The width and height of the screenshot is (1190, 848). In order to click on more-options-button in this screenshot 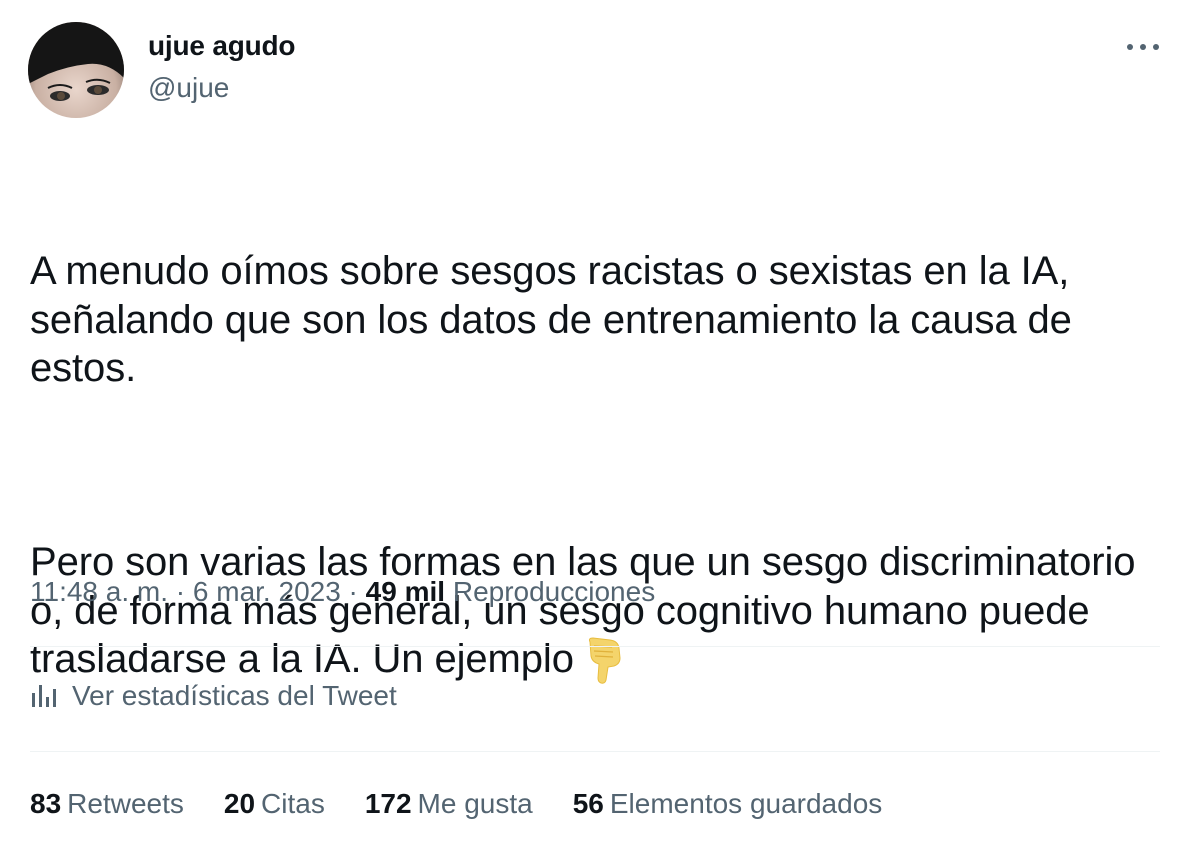, I will do `click(1143, 47)`.